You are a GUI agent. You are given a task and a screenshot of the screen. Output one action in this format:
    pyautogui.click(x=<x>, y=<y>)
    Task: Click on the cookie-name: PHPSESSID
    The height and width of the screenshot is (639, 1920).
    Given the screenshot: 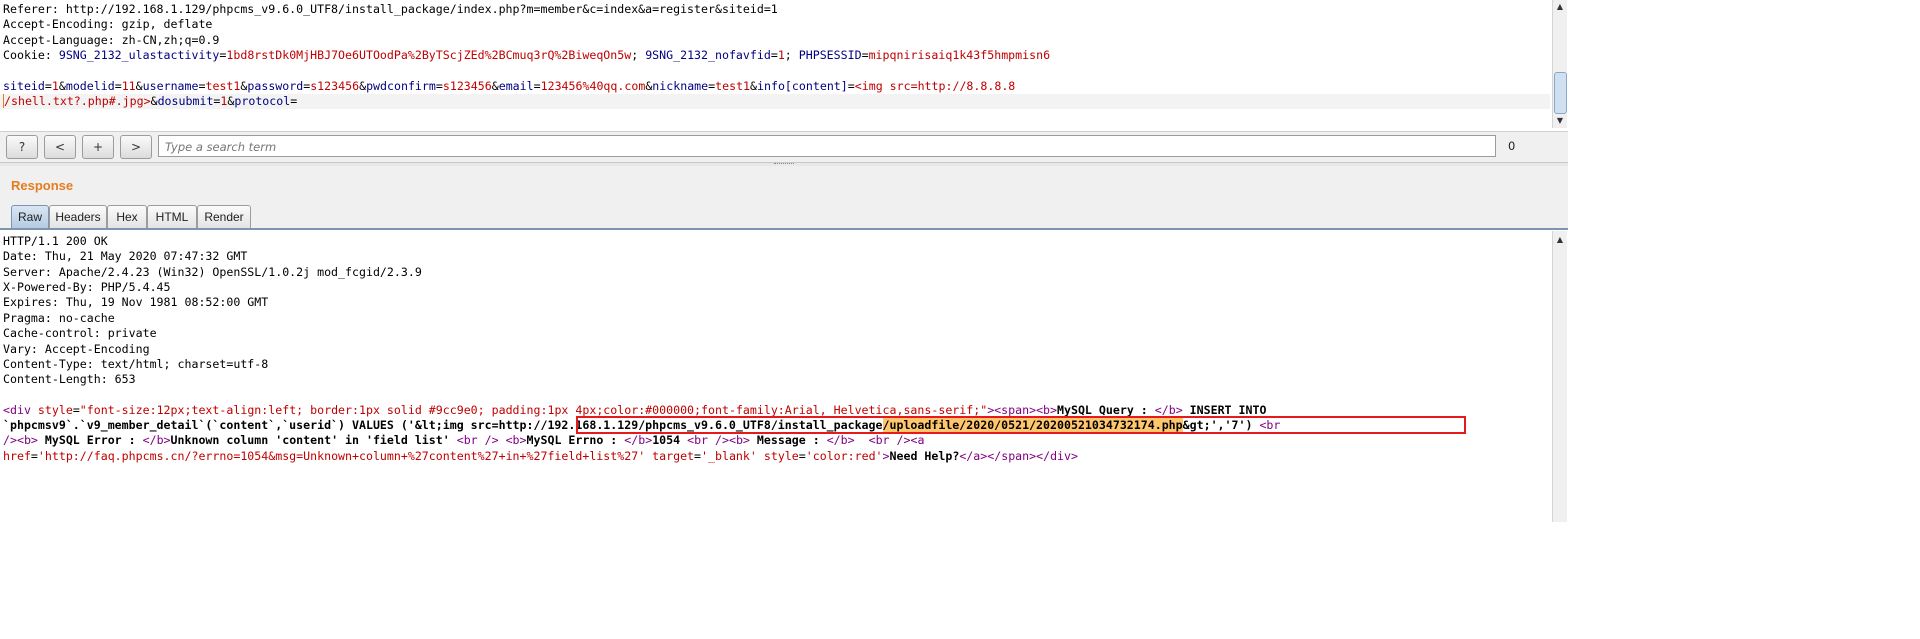 What is the action you would take?
    pyautogui.click(x=830, y=55)
    